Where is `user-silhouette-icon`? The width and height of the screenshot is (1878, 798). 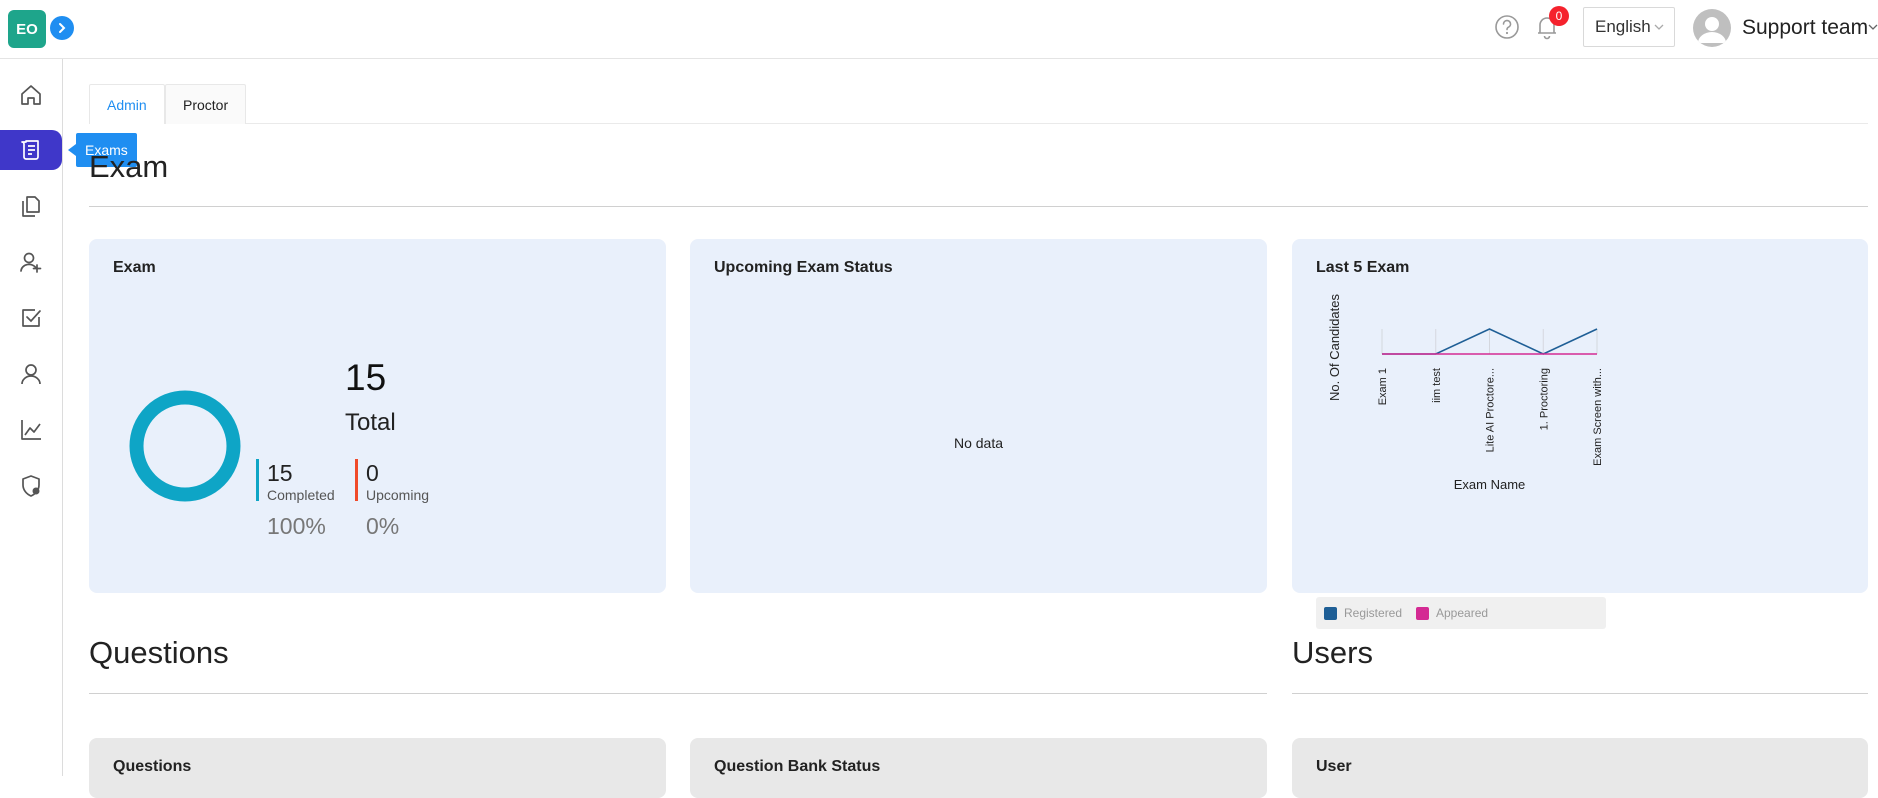
user-silhouette-icon is located at coordinates (1712, 30).